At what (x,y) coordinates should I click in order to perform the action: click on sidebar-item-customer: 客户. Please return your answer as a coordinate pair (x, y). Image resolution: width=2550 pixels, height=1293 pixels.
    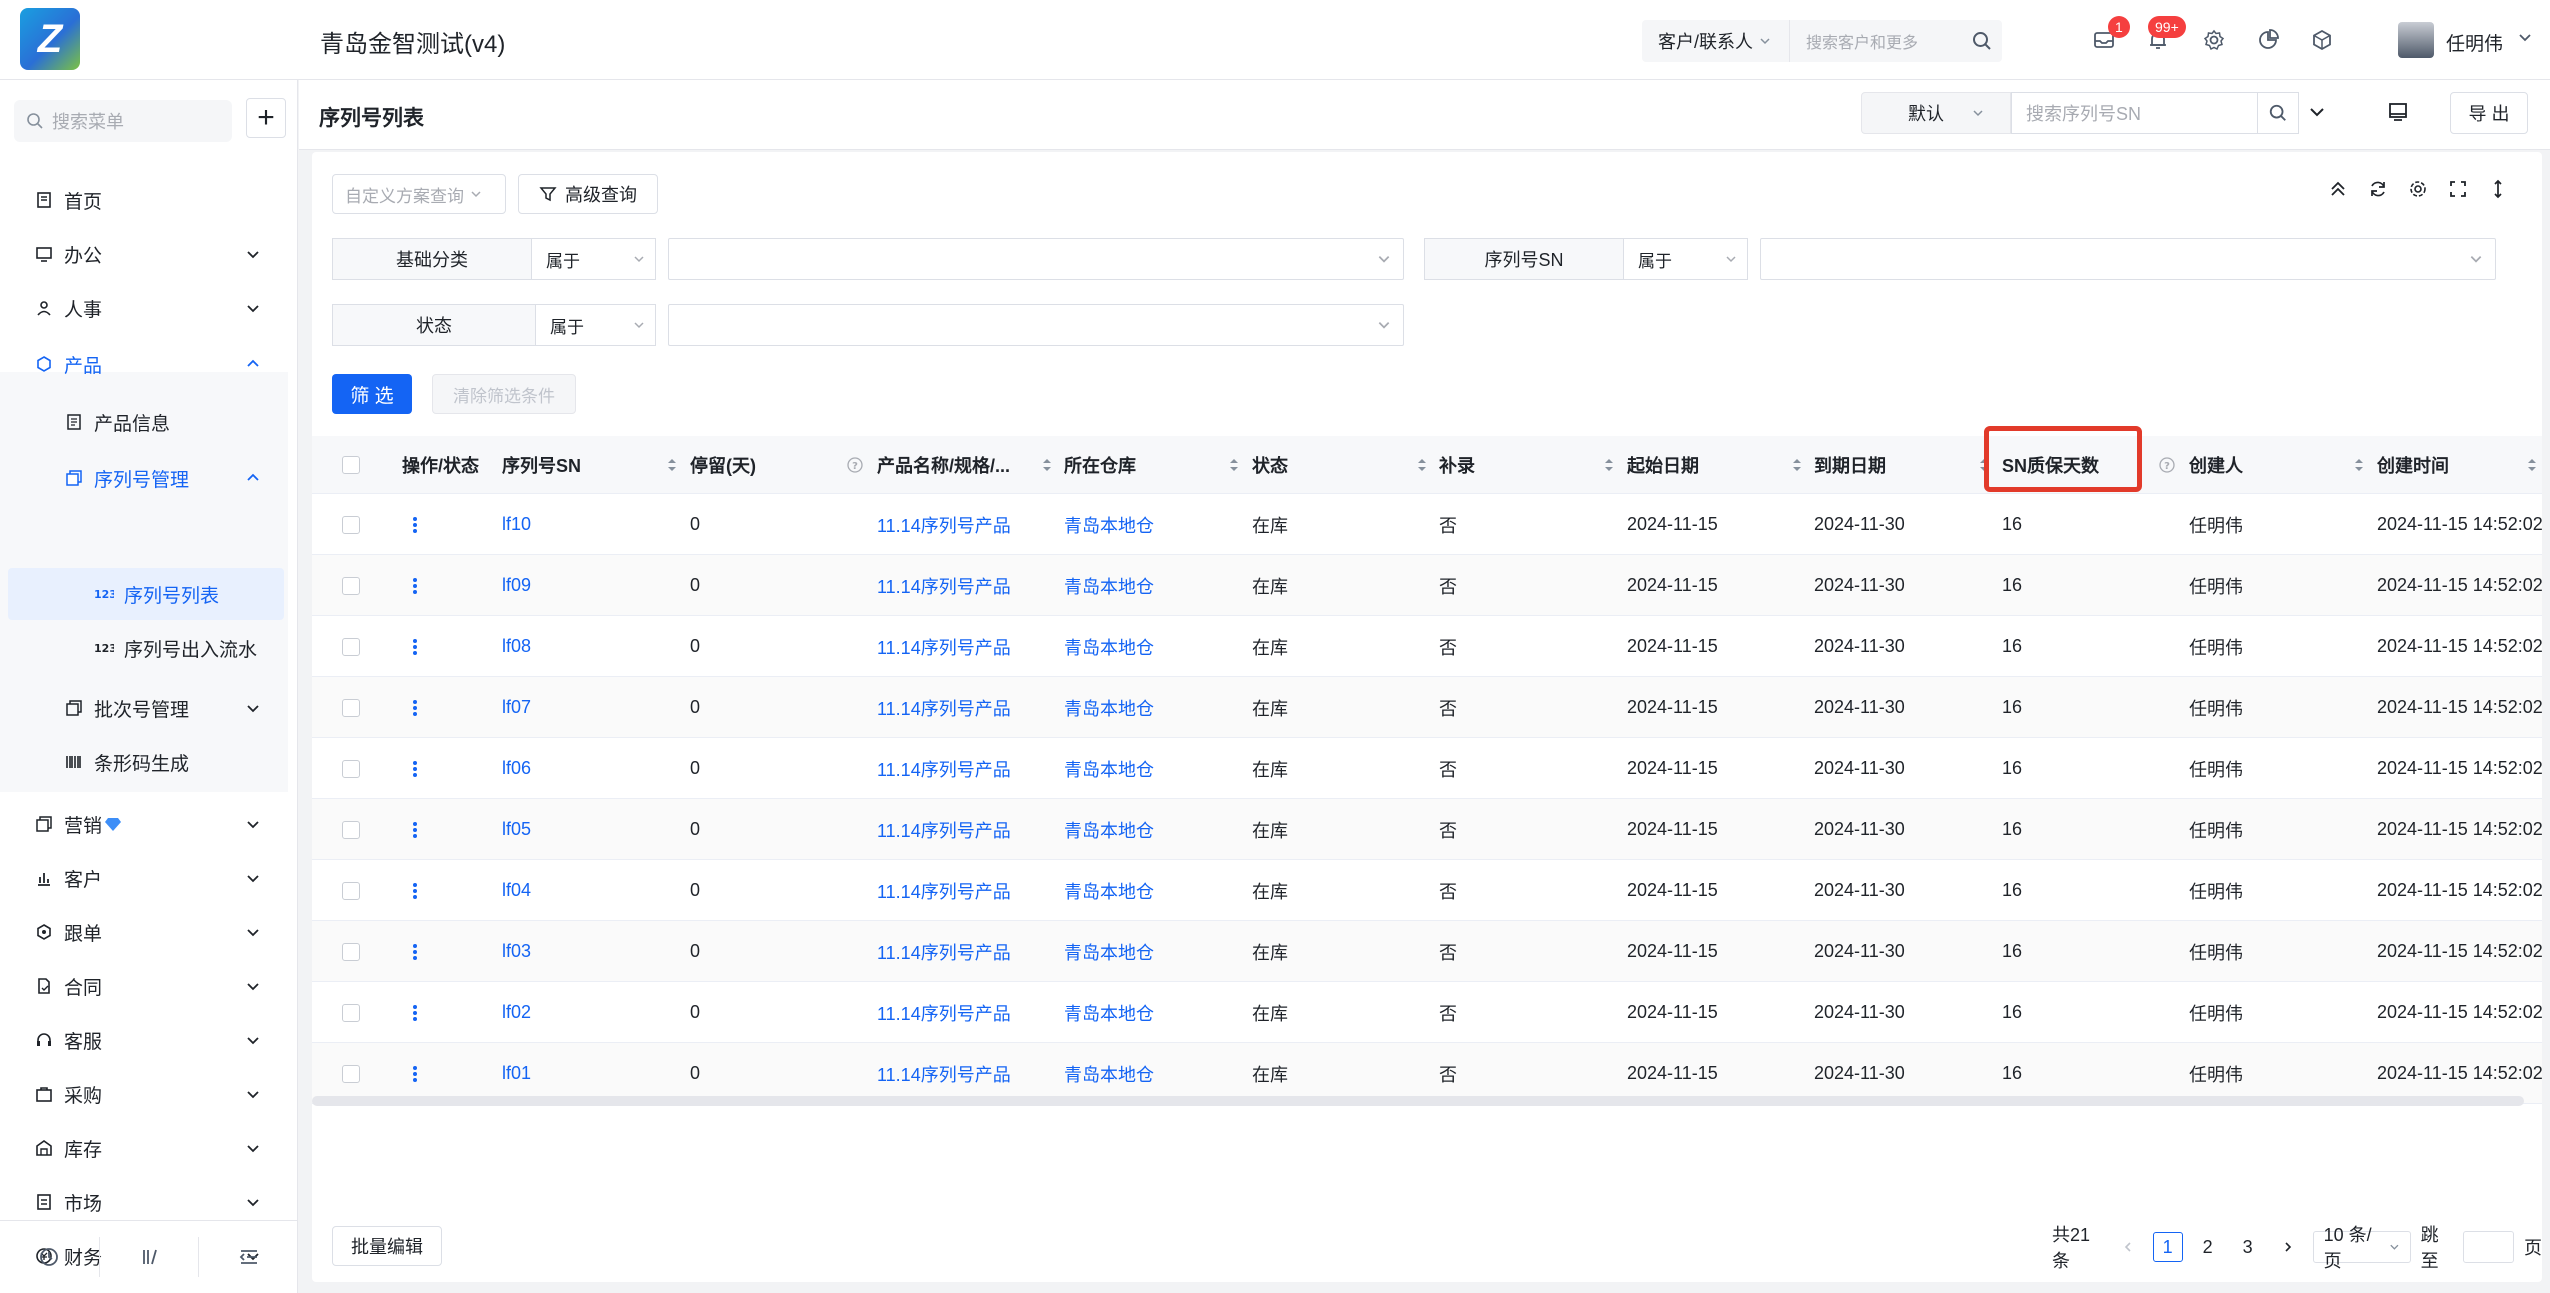
    Looking at the image, I should click on (144, 878).